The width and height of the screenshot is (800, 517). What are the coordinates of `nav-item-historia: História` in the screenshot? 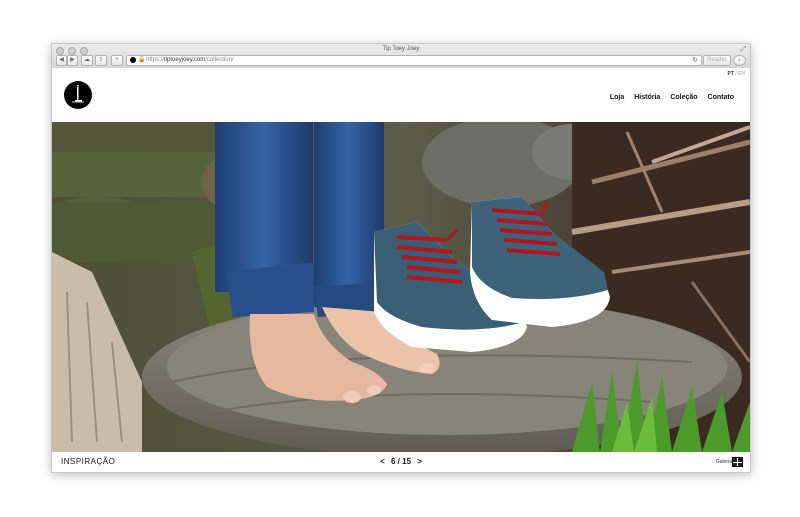 It's located at (647, 97).